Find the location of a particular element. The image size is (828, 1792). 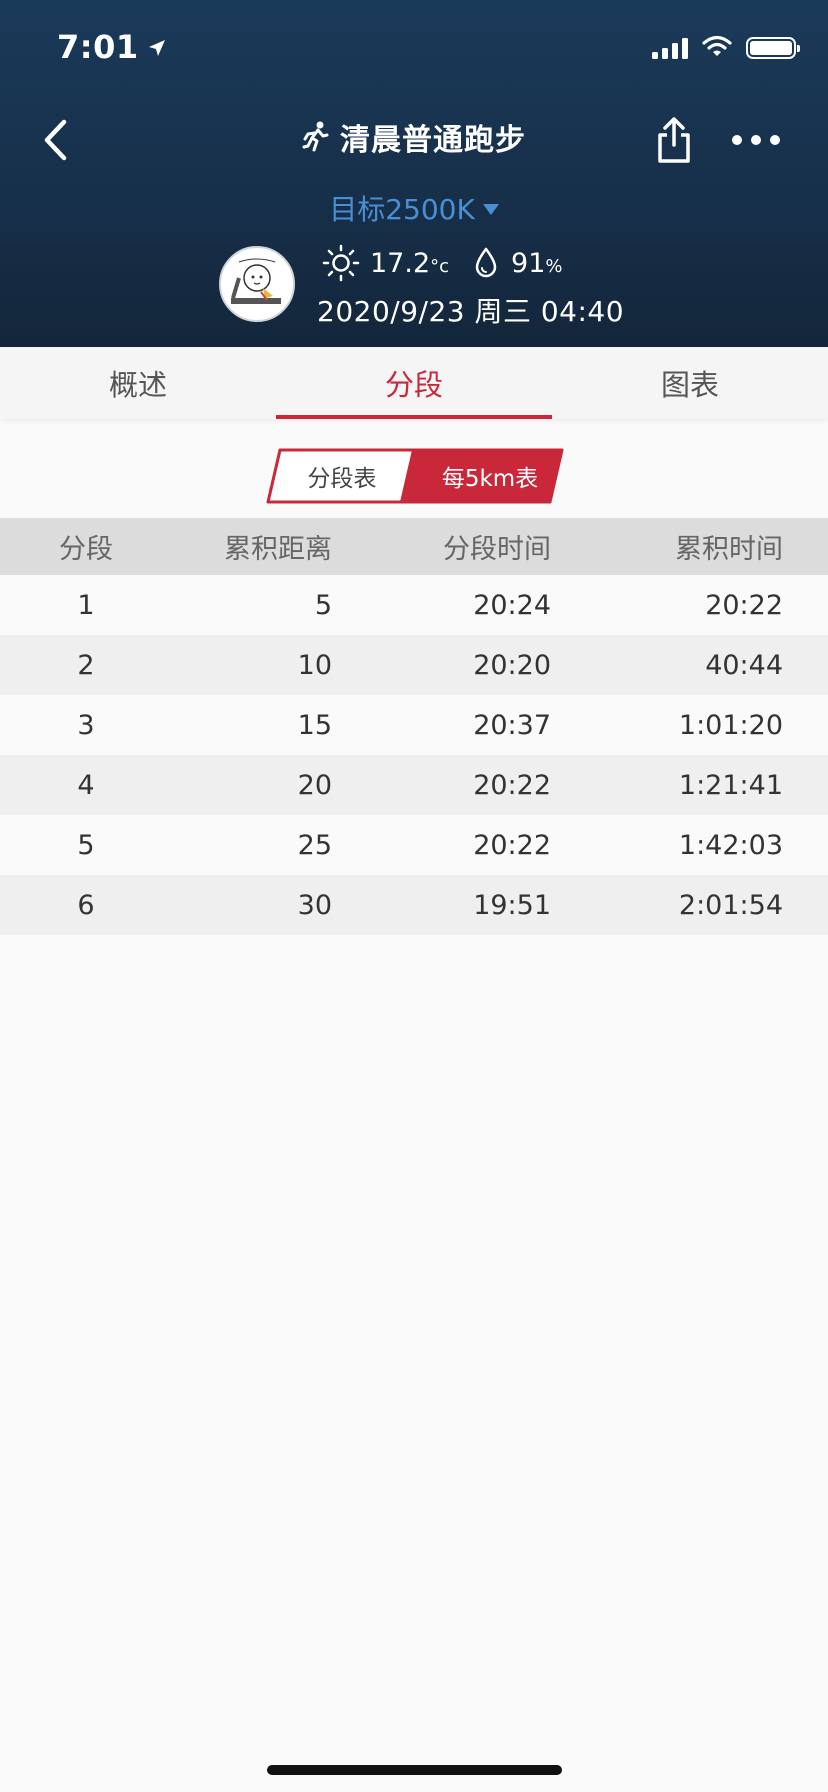

time-text: 7:01 is located at coordinates (98, 47).